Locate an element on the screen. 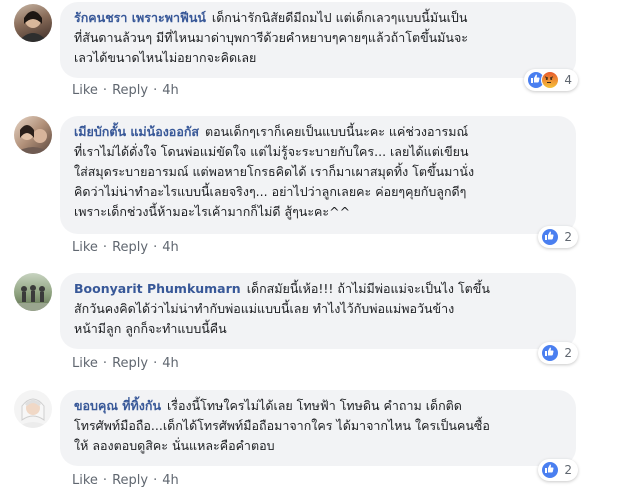 The image size is (618, 504). comment-author: เมียบักตั้น แม่น้องออกัส is located at coordinates (136, 131).